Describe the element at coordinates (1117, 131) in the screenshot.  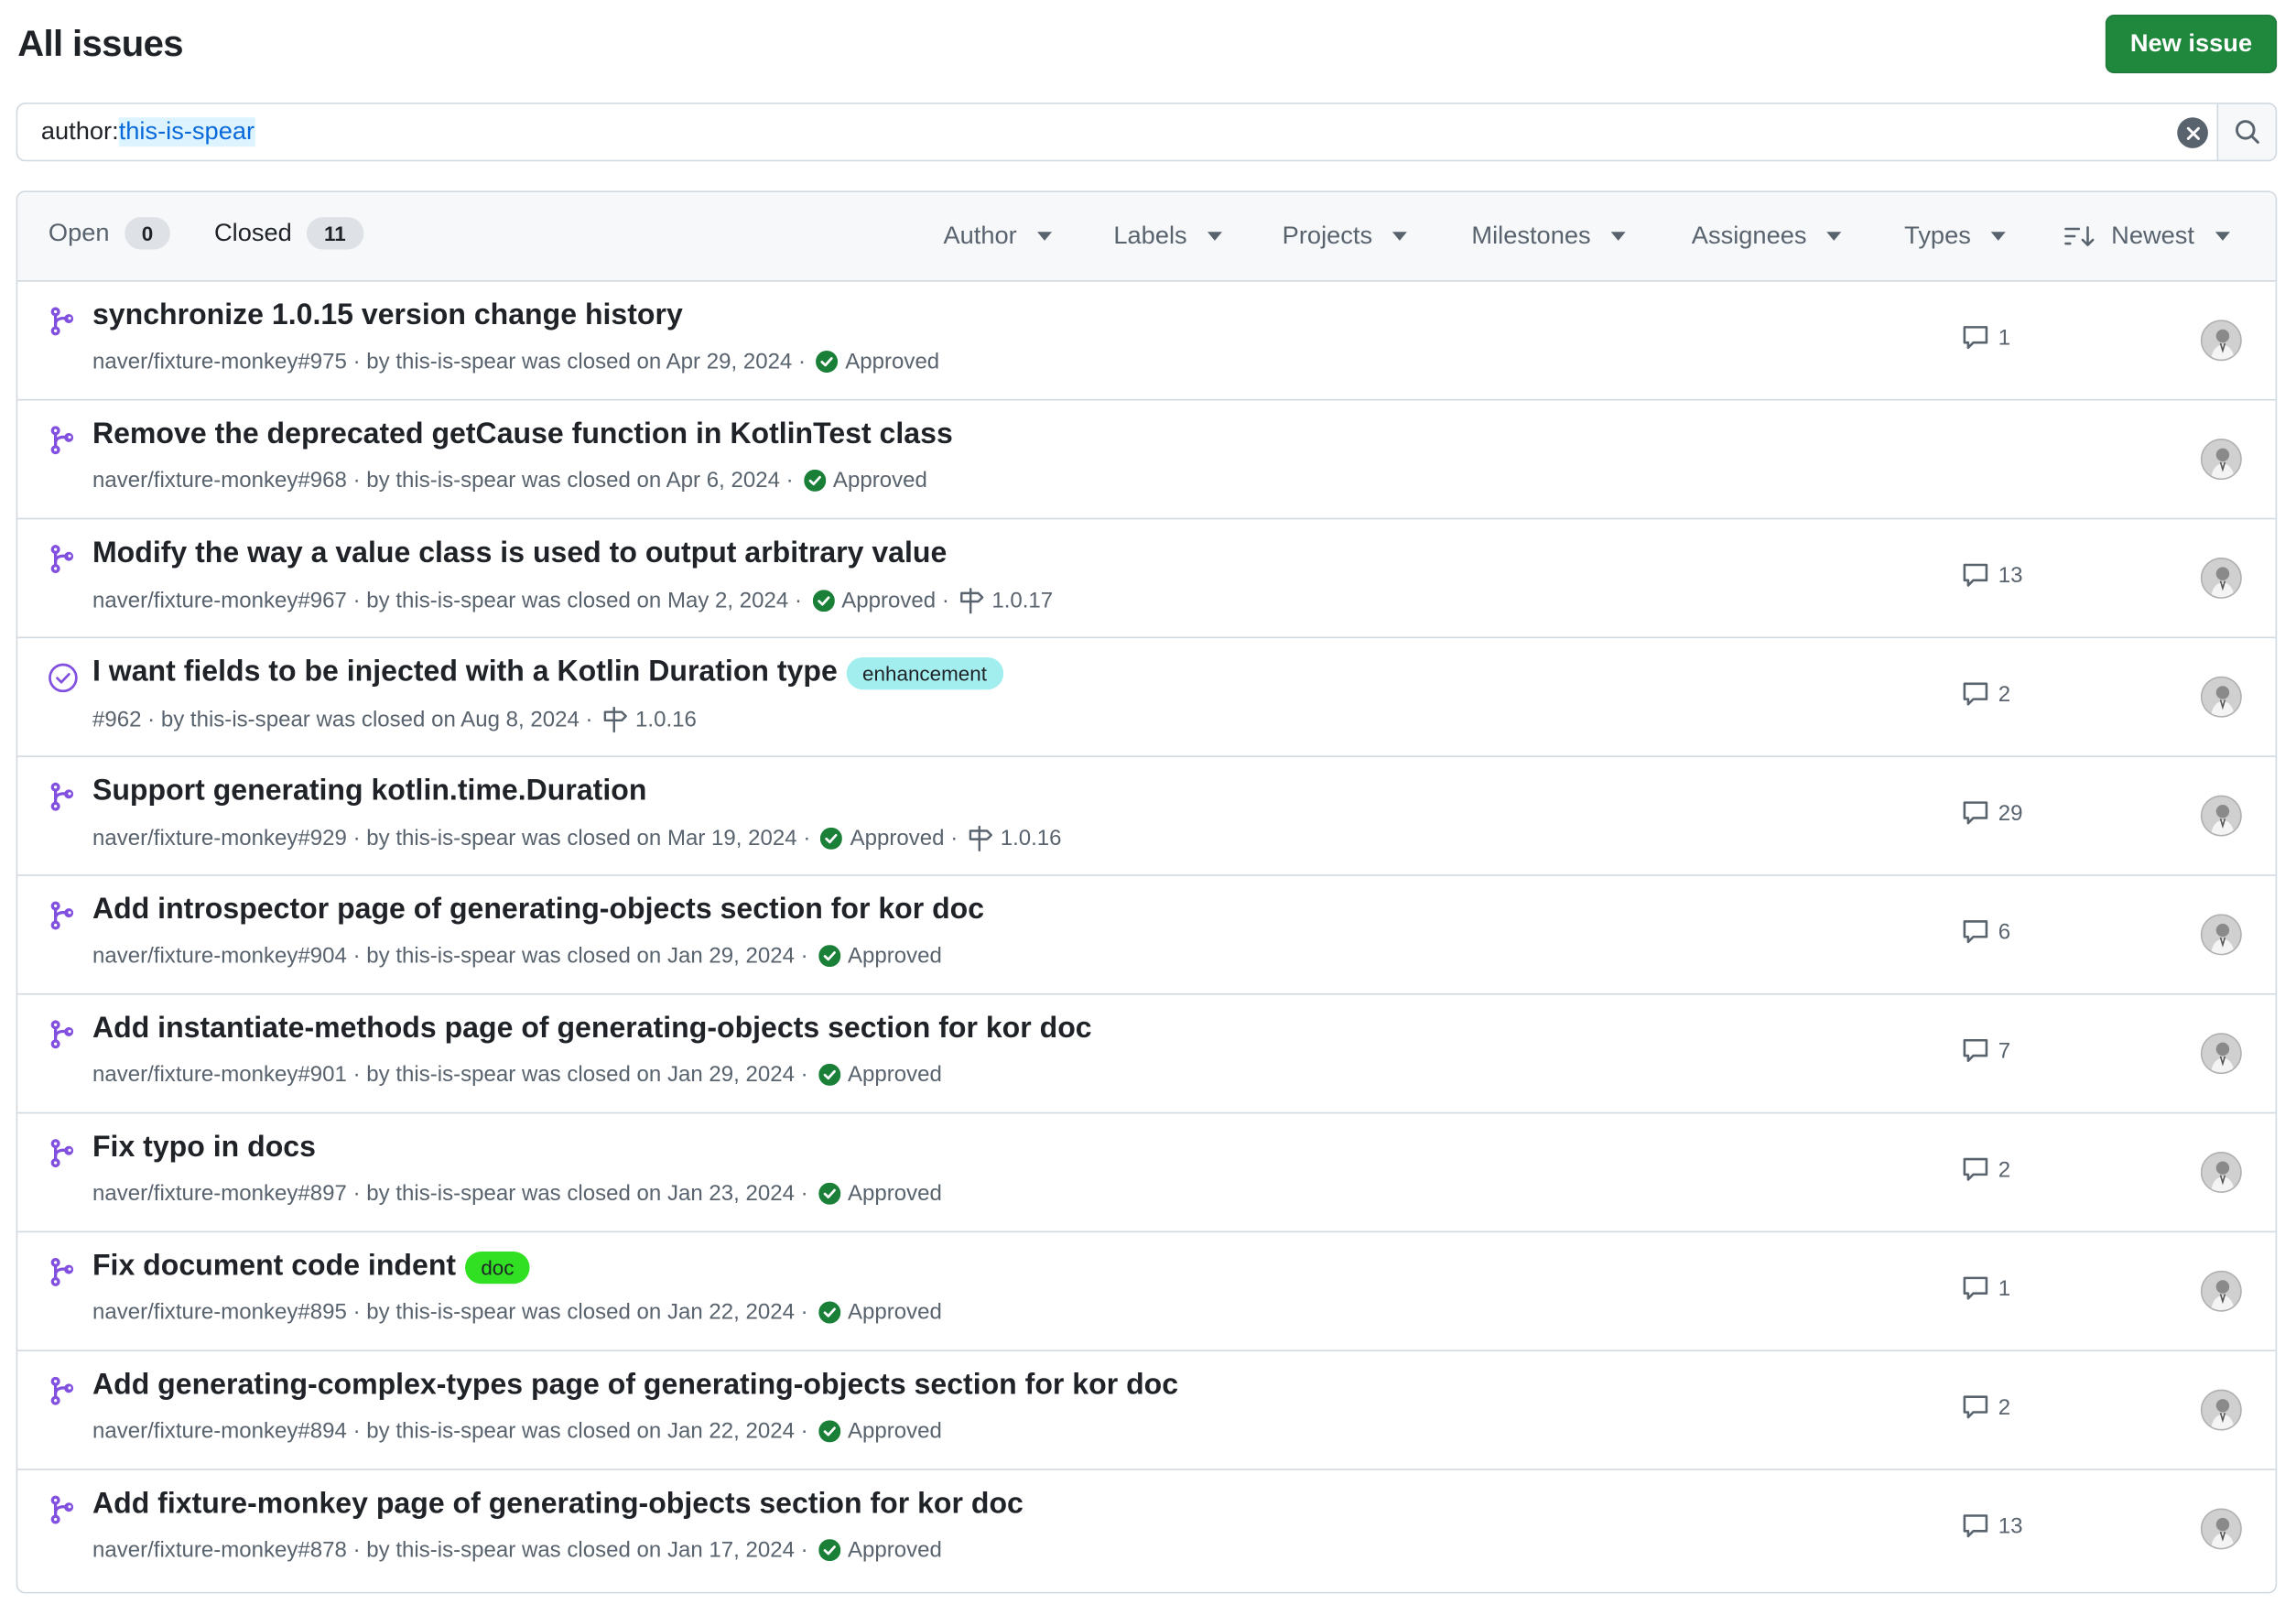
I see `search-input: author: this-is-spear` at that location.